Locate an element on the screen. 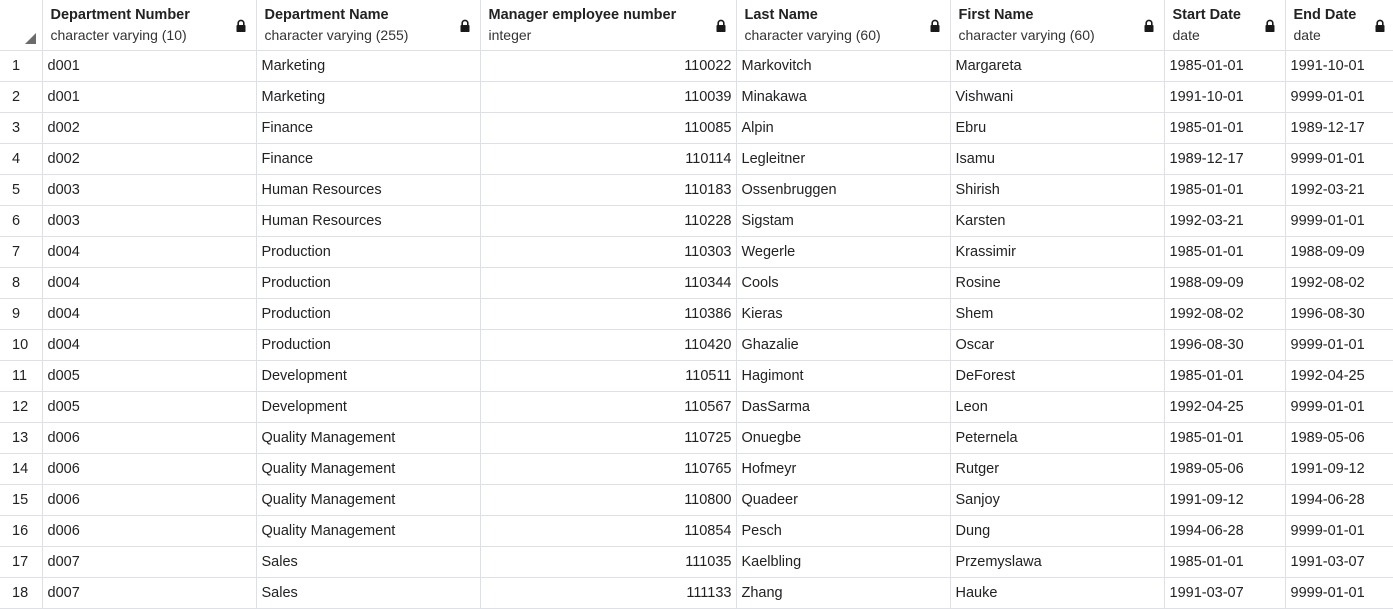 Image resolution: width=1393 pixels, height=609 pixels. cell-end-date: 1992-04-25 is located at coordinates (1339, 376).